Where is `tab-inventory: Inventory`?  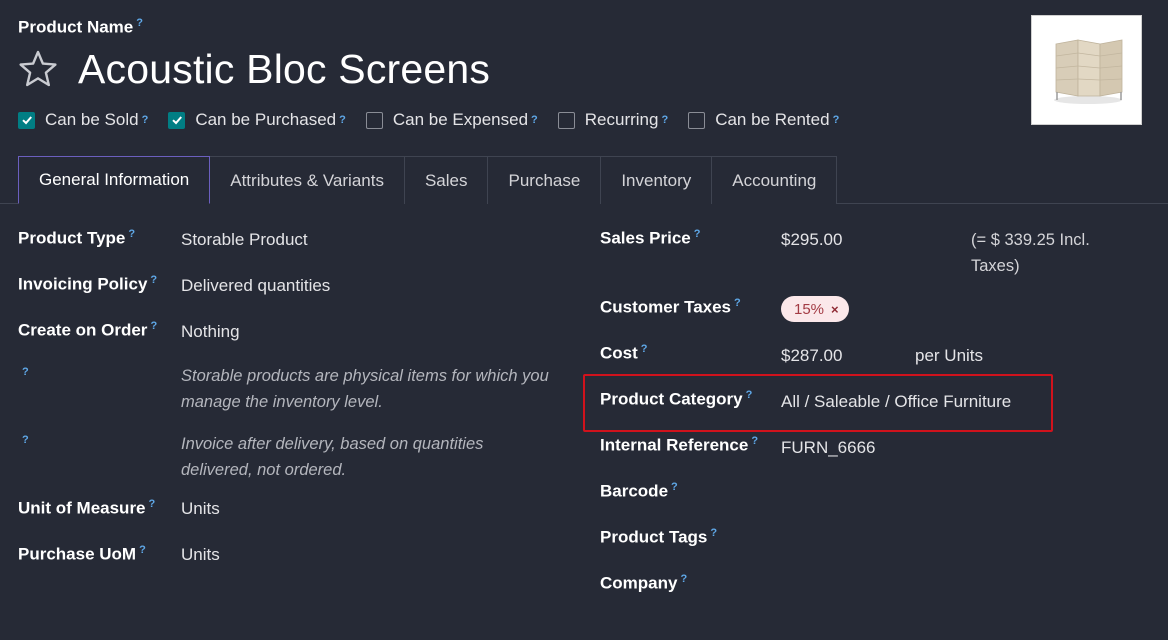
tab-inventory: Inventory is located at coordinates (657, 180).